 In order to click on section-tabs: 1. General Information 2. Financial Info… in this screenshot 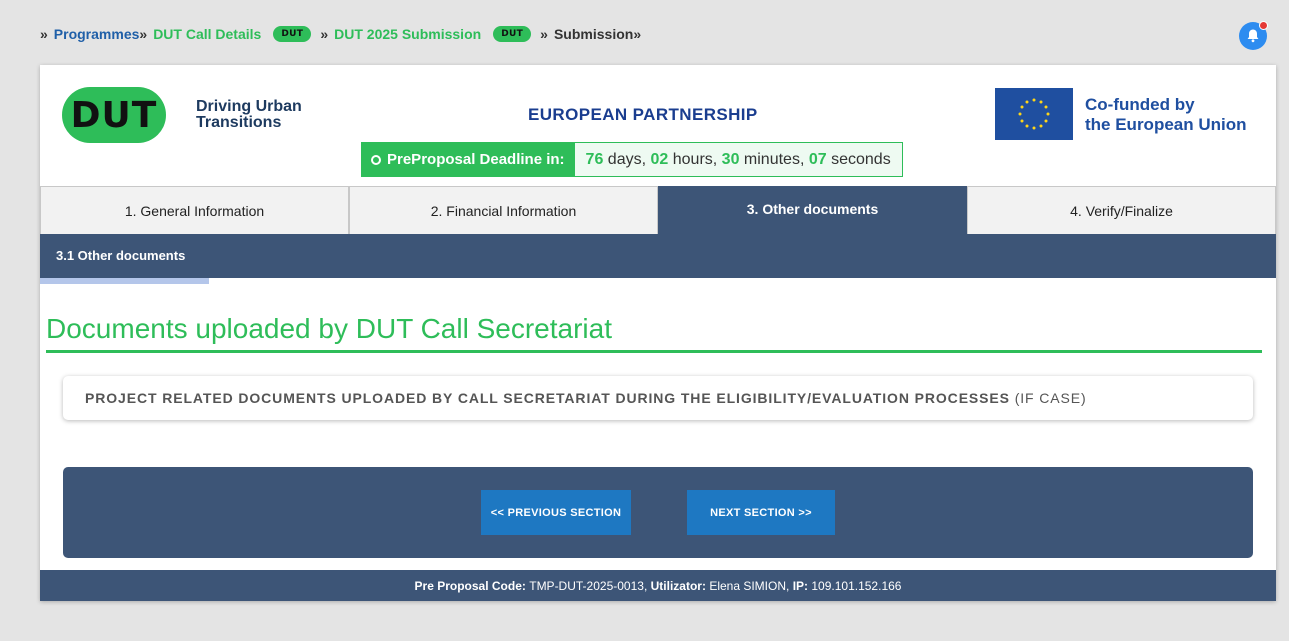, I will do `click(658, 210)`.